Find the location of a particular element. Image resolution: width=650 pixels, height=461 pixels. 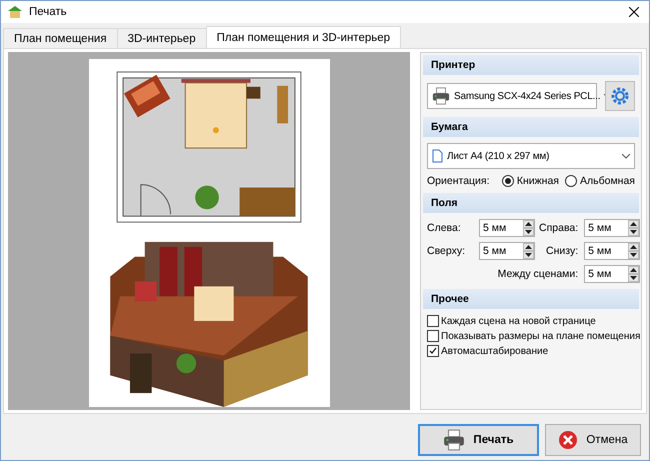

section-header: Бумага is located at coordinates (531, 127).